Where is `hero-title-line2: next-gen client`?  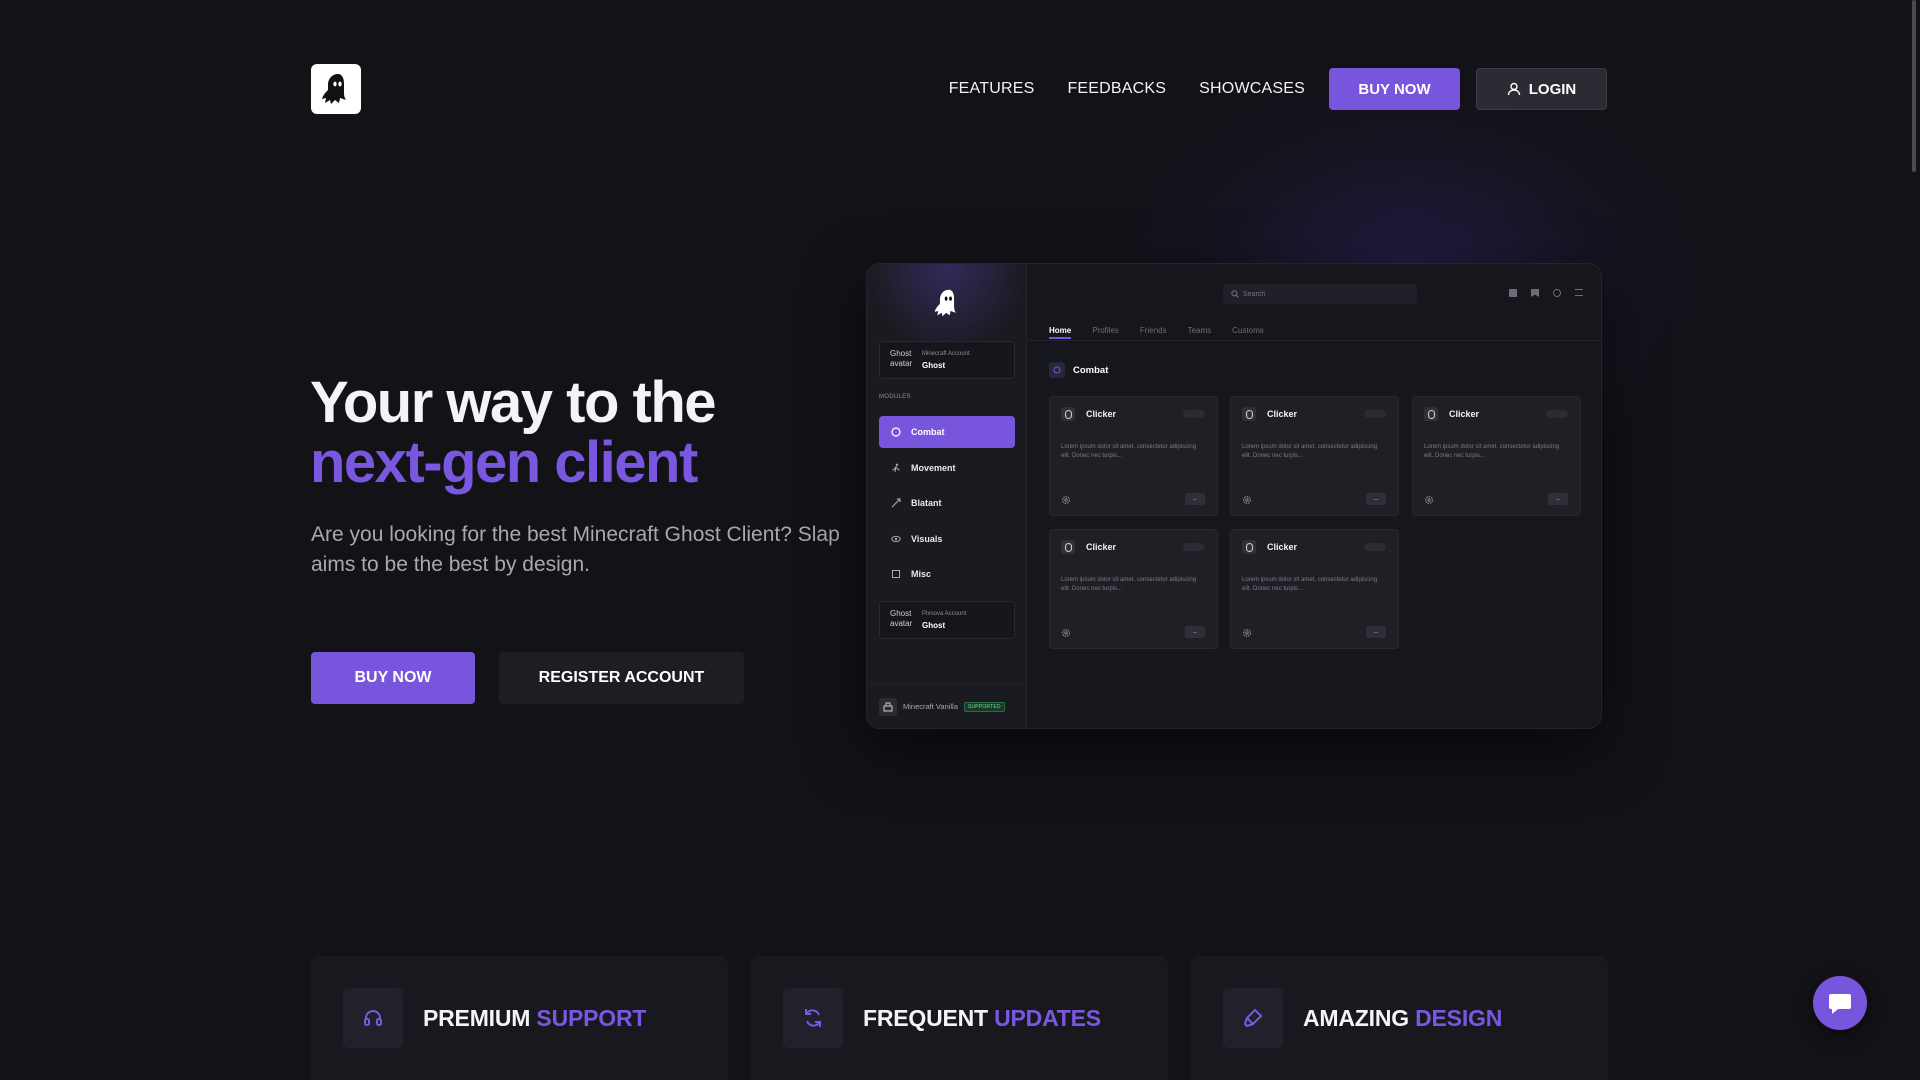 hero-title-line2: next-gen client is located at coordinates (504, 462).